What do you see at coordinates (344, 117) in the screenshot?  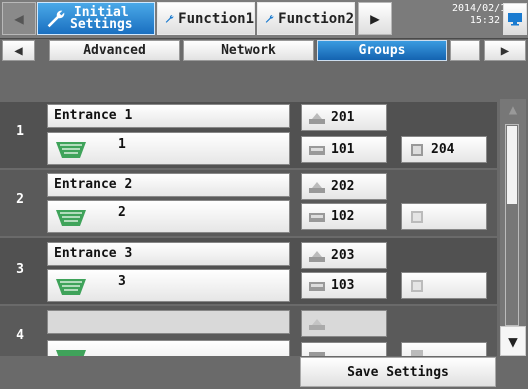 I see `unit-code-a-button: 201` at bounding box center [344, 117].